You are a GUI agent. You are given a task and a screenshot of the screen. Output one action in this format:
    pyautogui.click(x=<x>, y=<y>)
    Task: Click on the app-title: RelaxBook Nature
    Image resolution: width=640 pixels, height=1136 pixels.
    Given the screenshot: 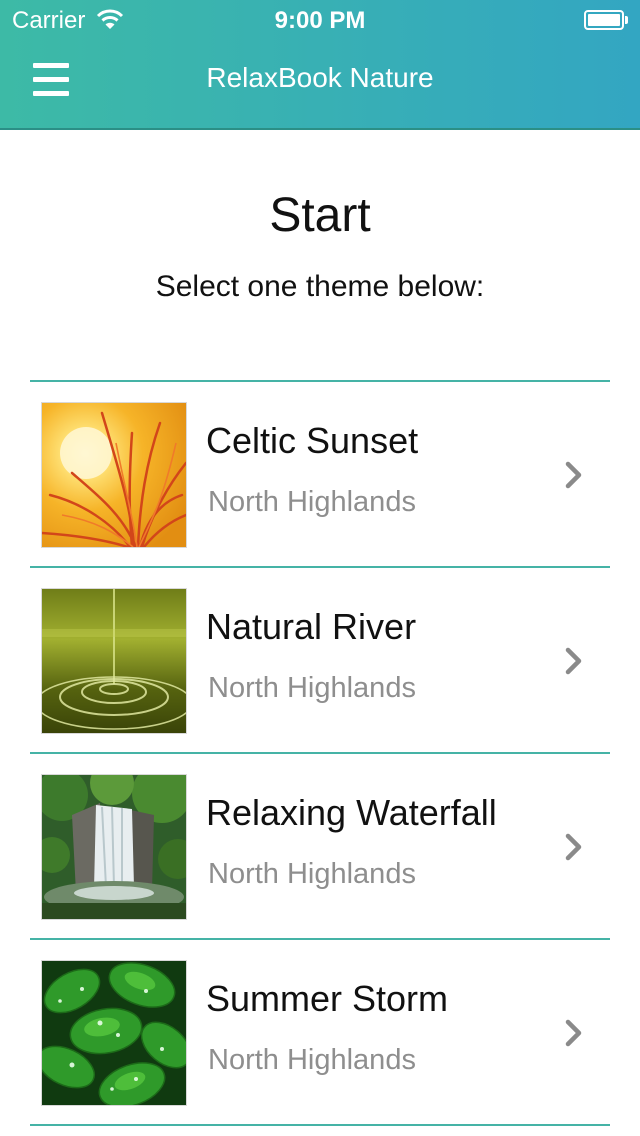 What is the action you would take?
    pyautogui.click(x=320, y=77)
    